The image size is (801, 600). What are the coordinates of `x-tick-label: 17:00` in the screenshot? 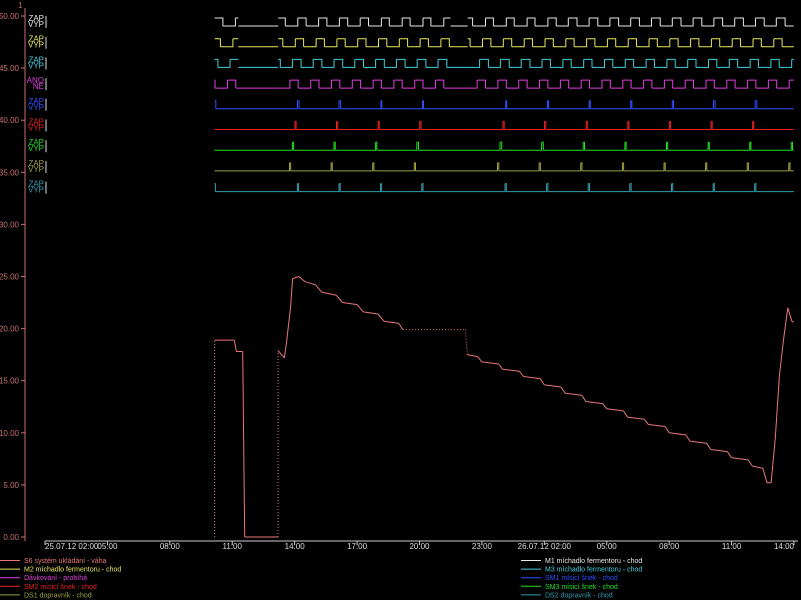 It's located at (357, 546).